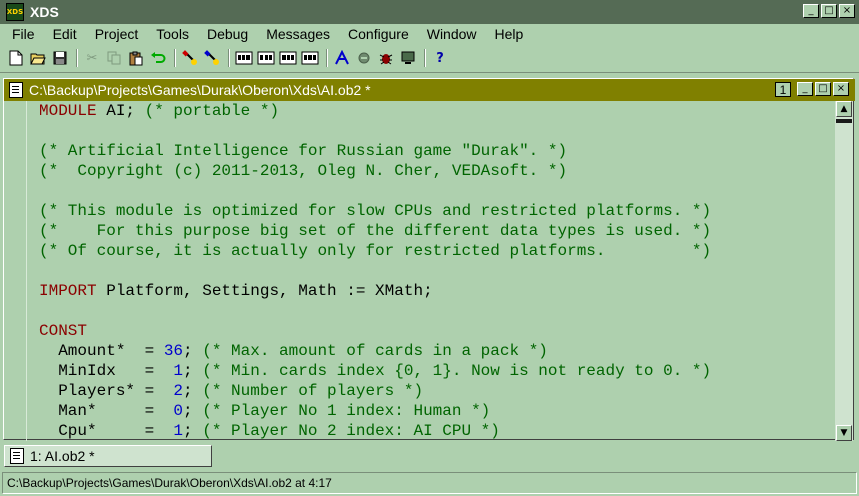  I want to click on compile-icon, so click(190, 58).